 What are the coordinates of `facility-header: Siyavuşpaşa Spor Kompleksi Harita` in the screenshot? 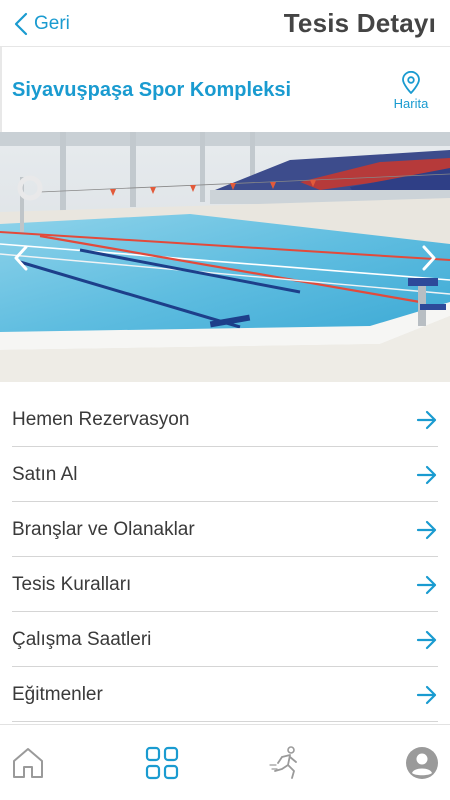 It's located at (225, 89).